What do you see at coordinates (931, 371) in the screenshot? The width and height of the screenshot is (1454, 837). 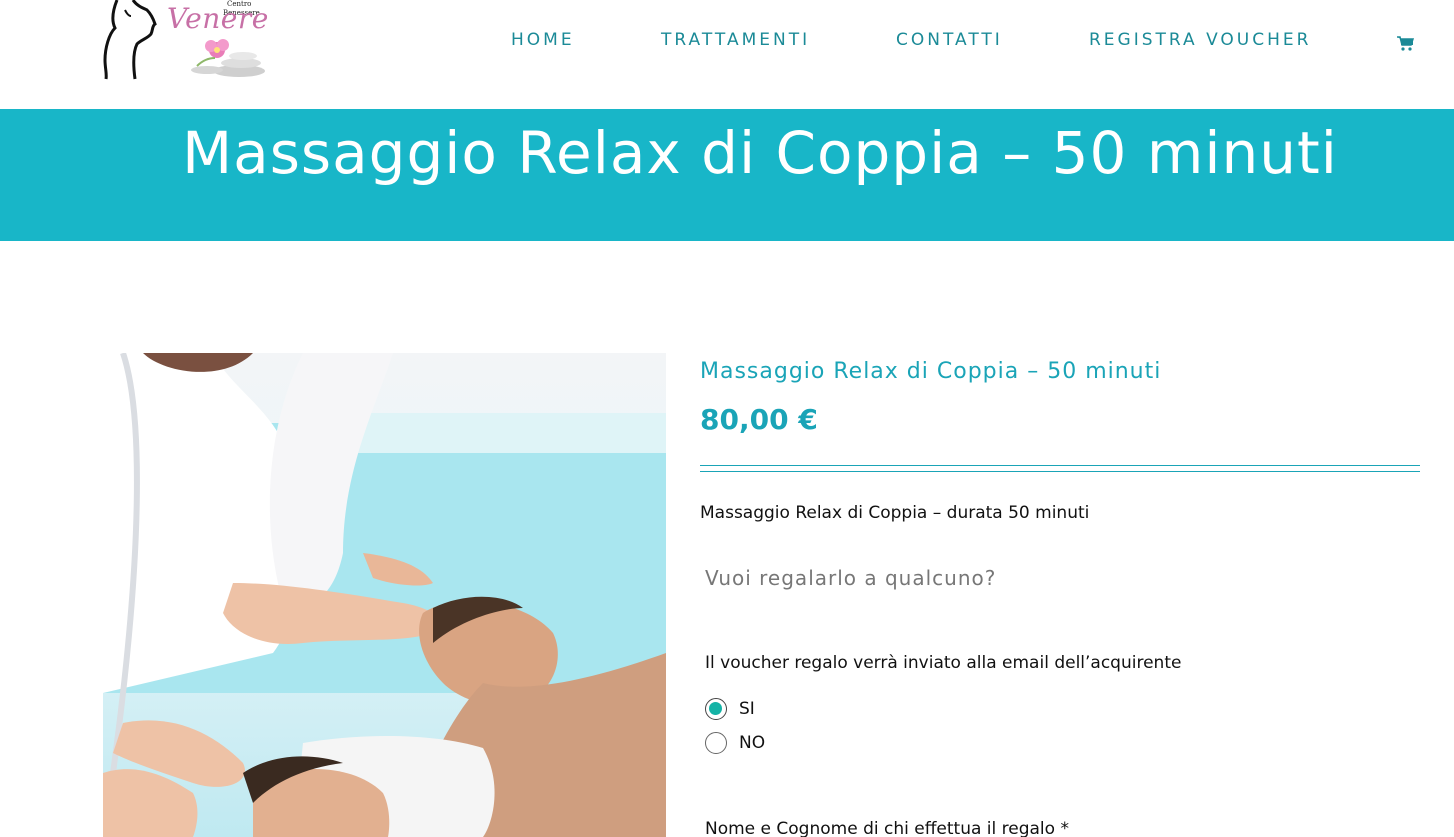 I see `product-title: Massaggio Relax di Coppia – 50 minuti` at bounding box center [931, 371].